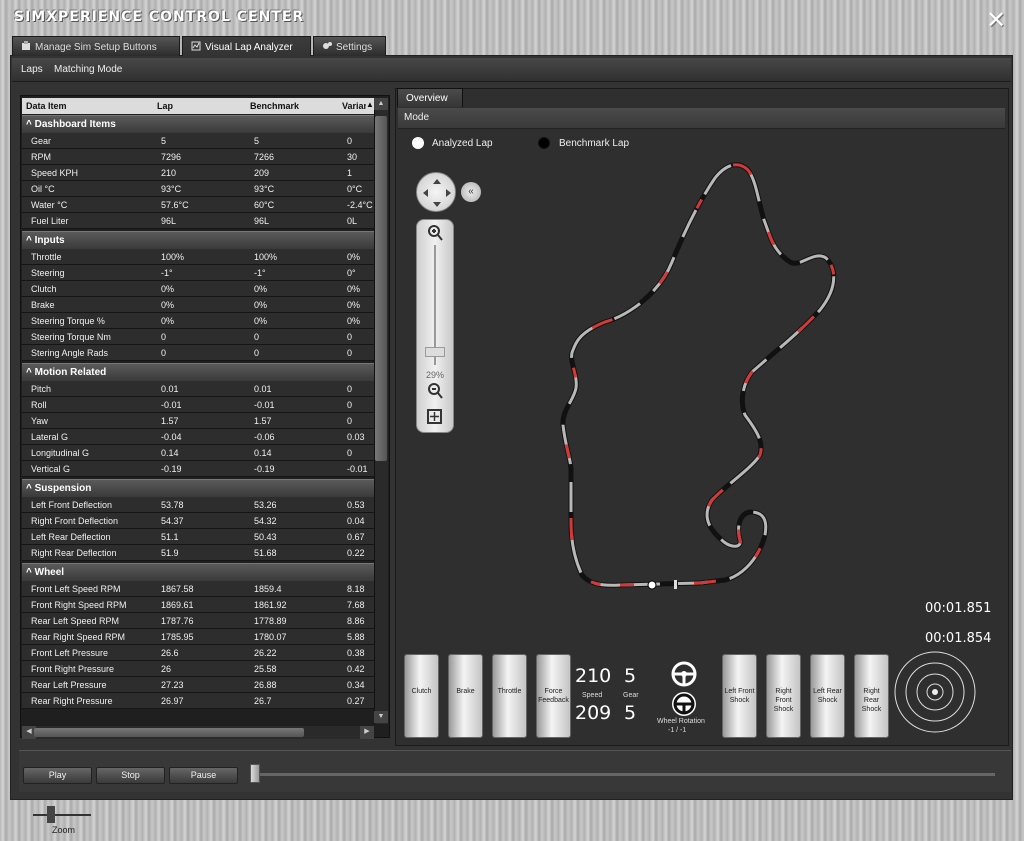 This screenshot has height=841, width=1024. Describe the element at coordinates (198, 437) in the screenshot. I see `table-row: Lateral G -0.04 -0.06 0.03` at that location.